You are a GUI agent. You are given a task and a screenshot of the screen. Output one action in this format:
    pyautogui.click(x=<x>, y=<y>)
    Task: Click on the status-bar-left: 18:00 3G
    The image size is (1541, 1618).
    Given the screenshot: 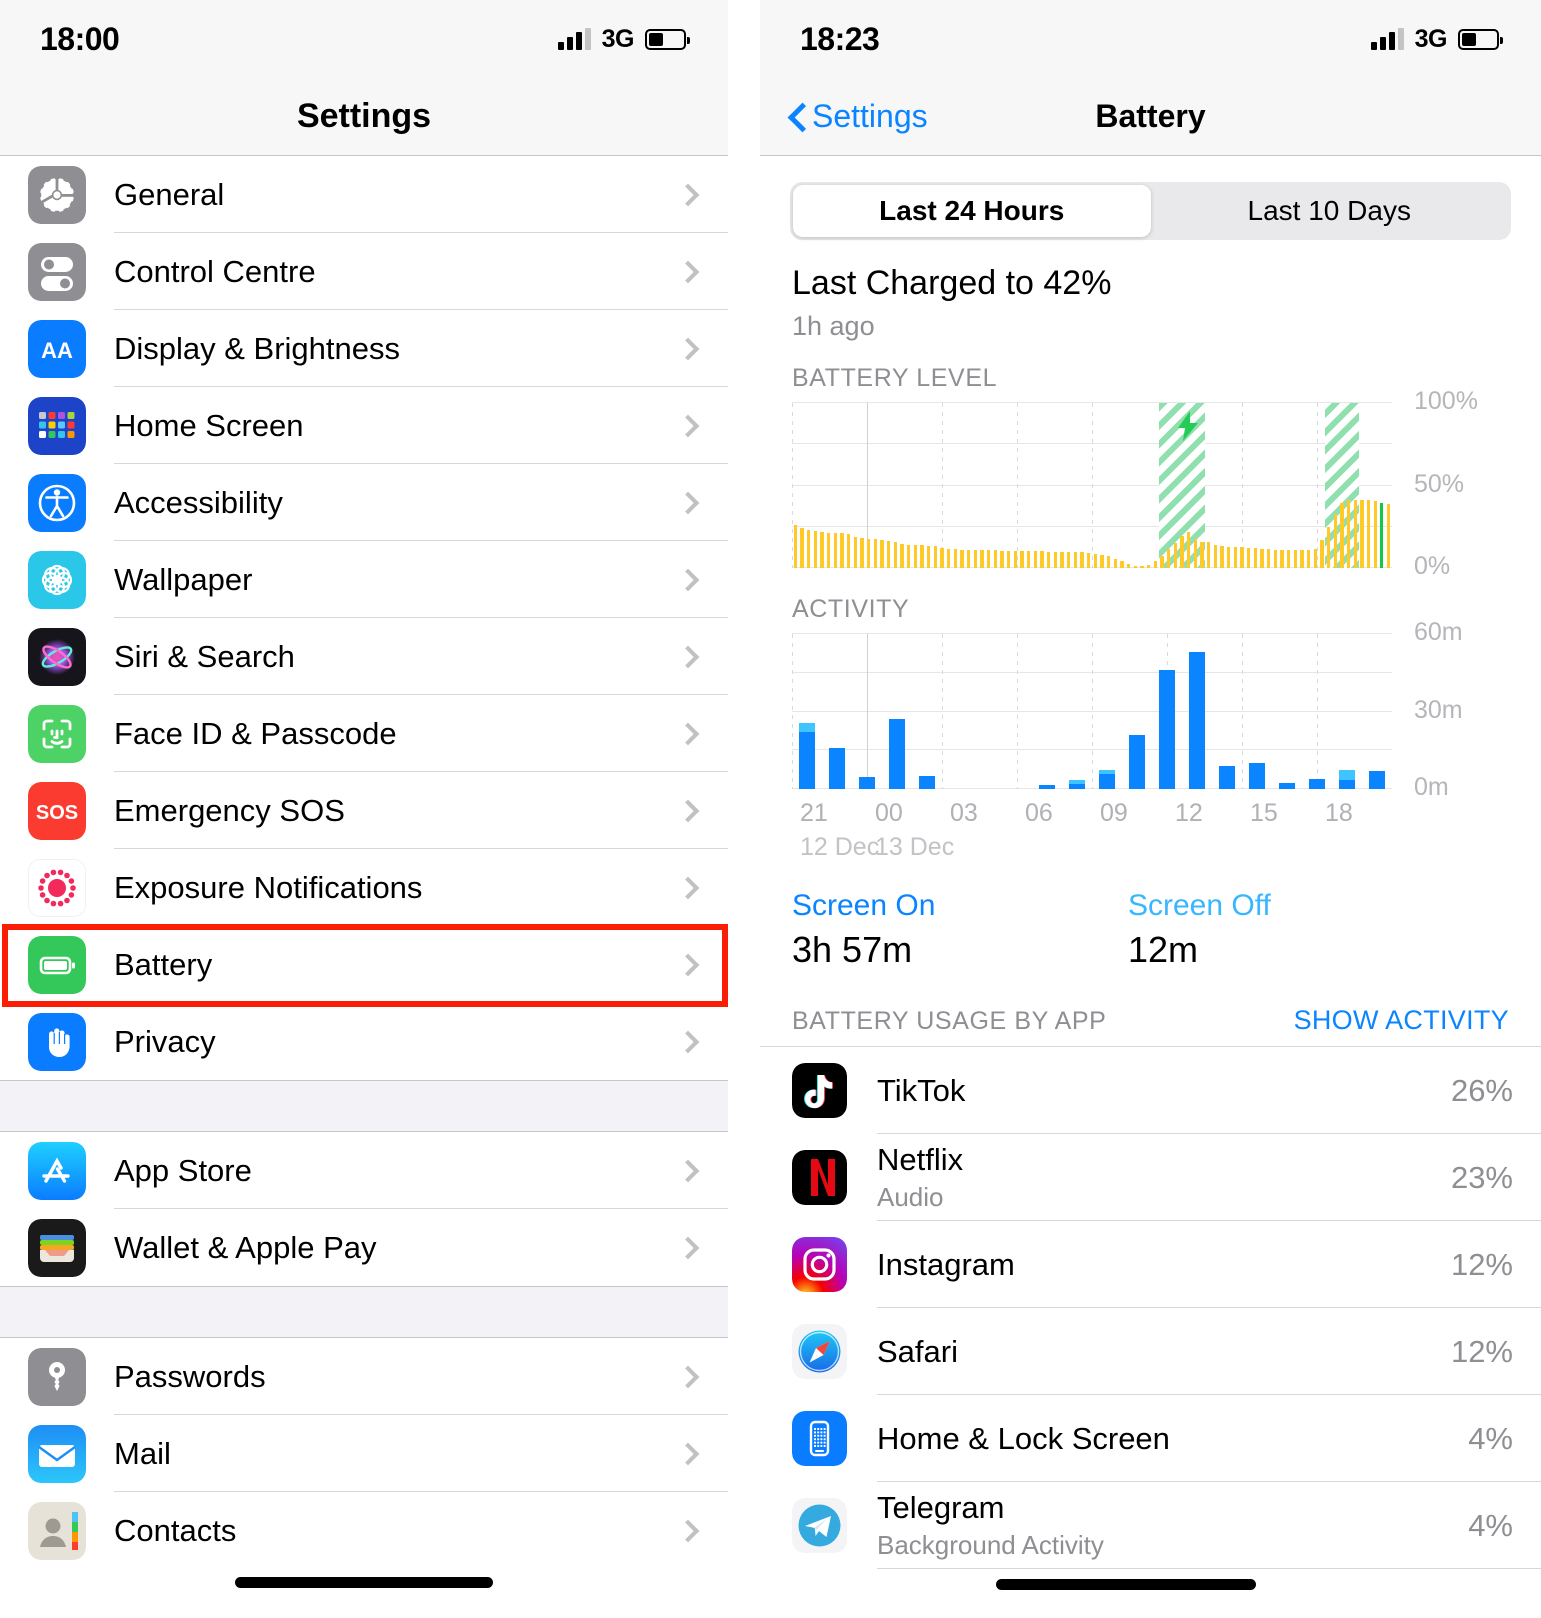 What is the action you would take?
    pyautogui.click(x=364, y=39)
    